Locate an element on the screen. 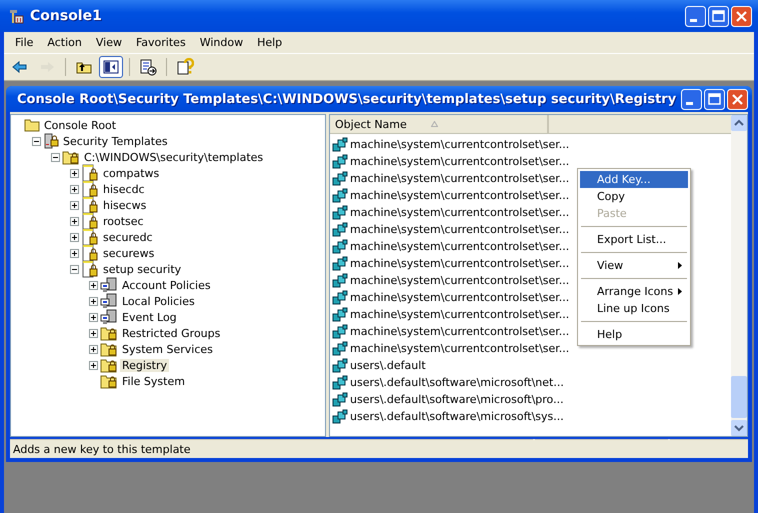  menu-item: Arrange Icons is located at coordinates (634, 291).